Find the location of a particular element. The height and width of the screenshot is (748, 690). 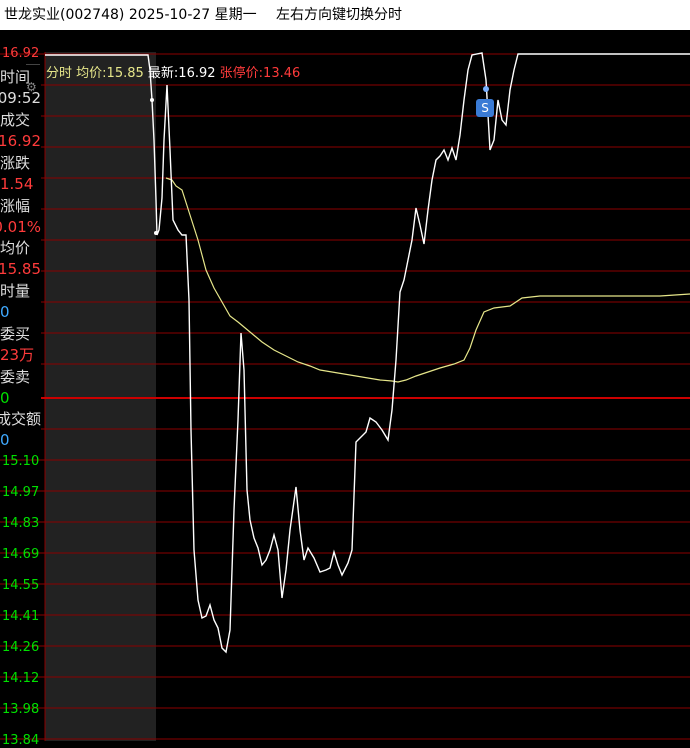

info-amount-value: 0 is located at coordinates (5, 440).